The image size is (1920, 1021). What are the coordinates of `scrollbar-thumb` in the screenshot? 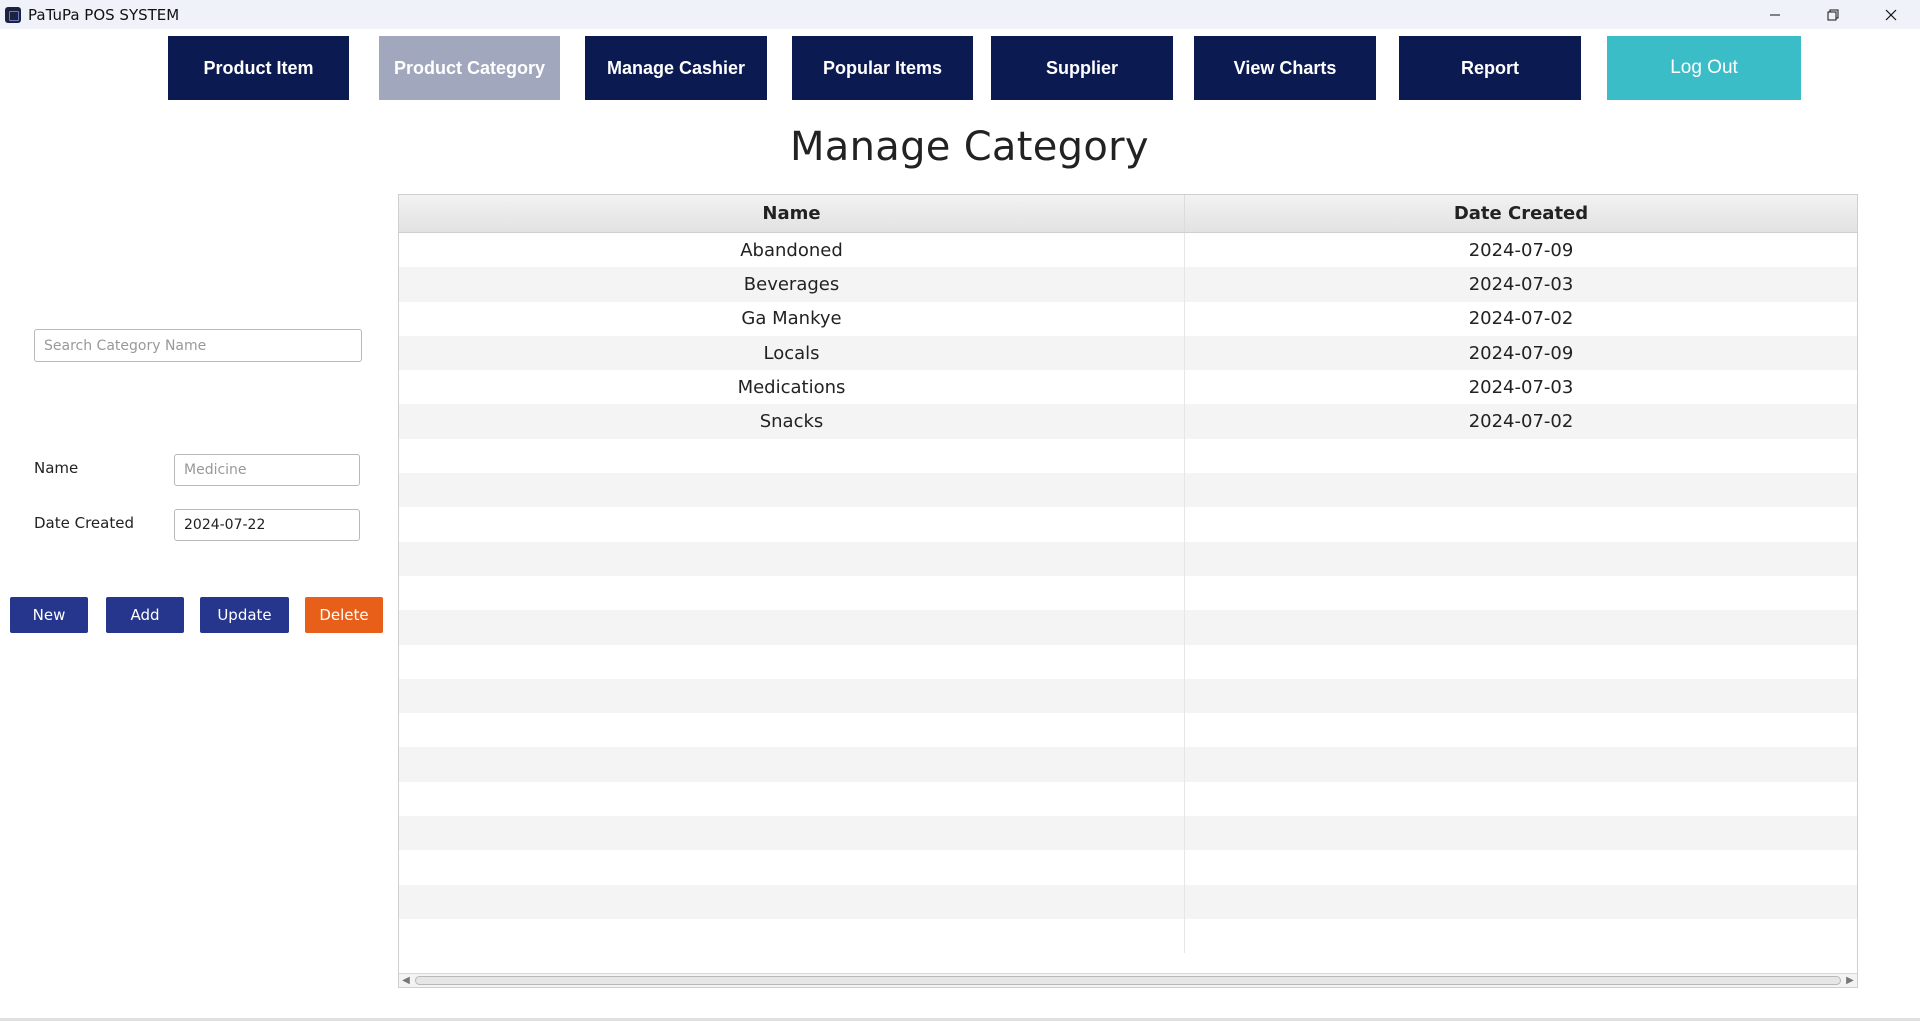 It's located at (1128, 980).